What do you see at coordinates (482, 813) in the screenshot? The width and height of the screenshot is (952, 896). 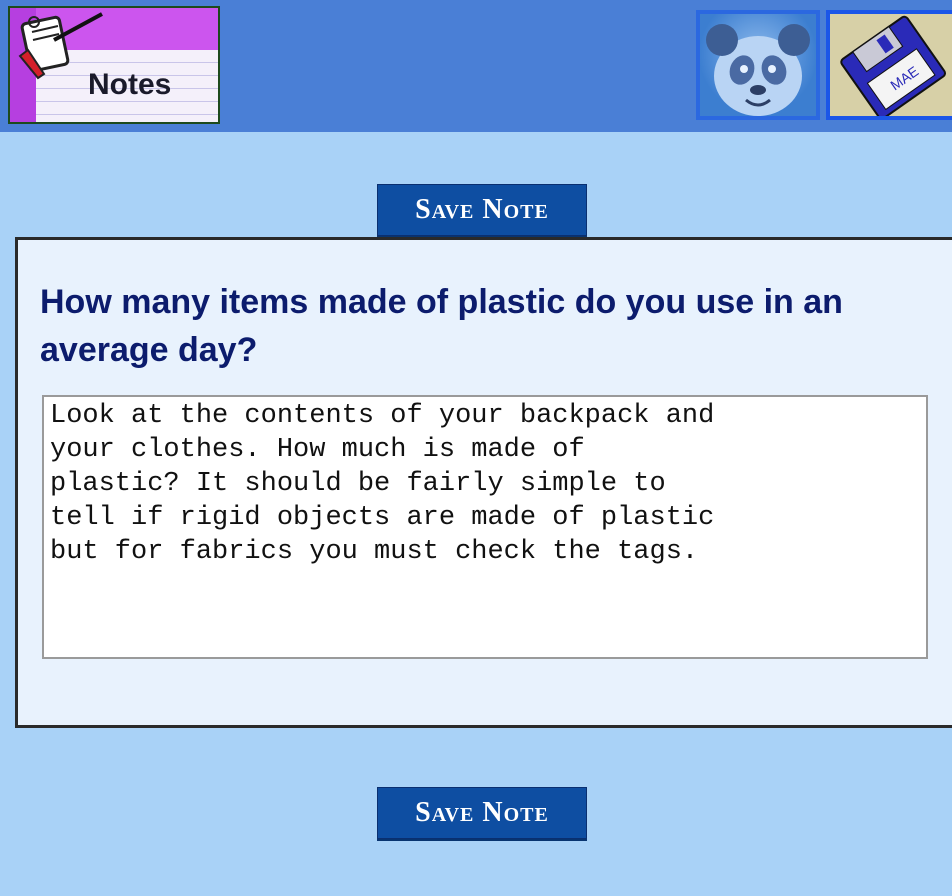 I see `save-note-button-bottom: Save Note` at bounding box center [482, 813].